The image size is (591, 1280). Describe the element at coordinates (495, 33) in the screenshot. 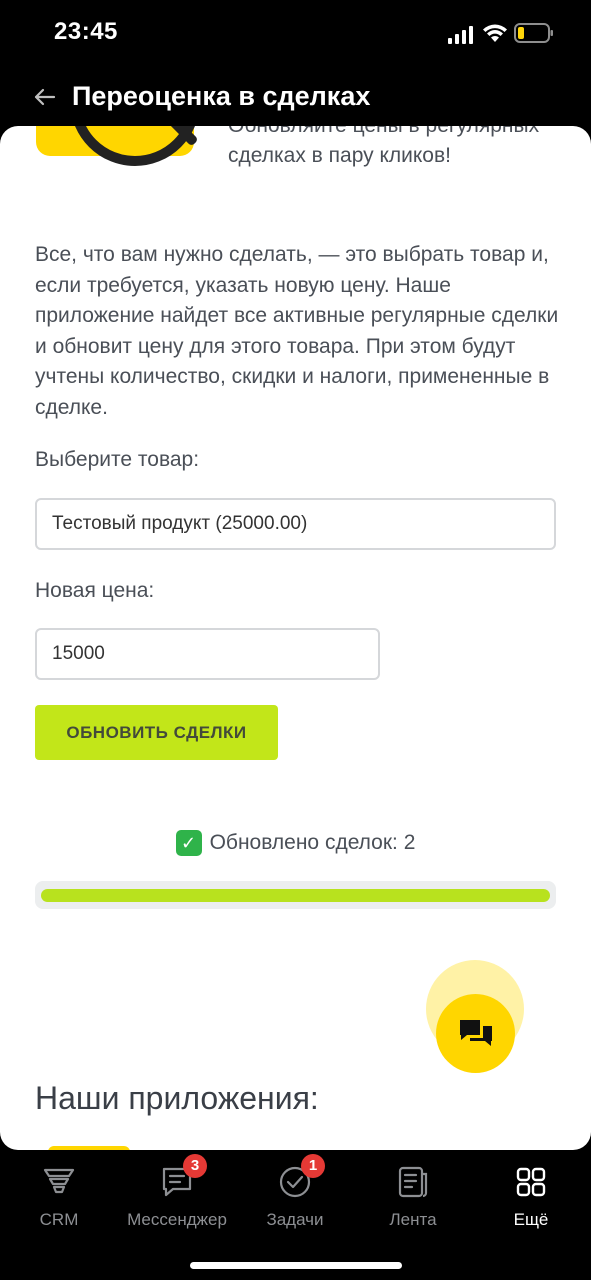

I see `wifi-icon` at that location.